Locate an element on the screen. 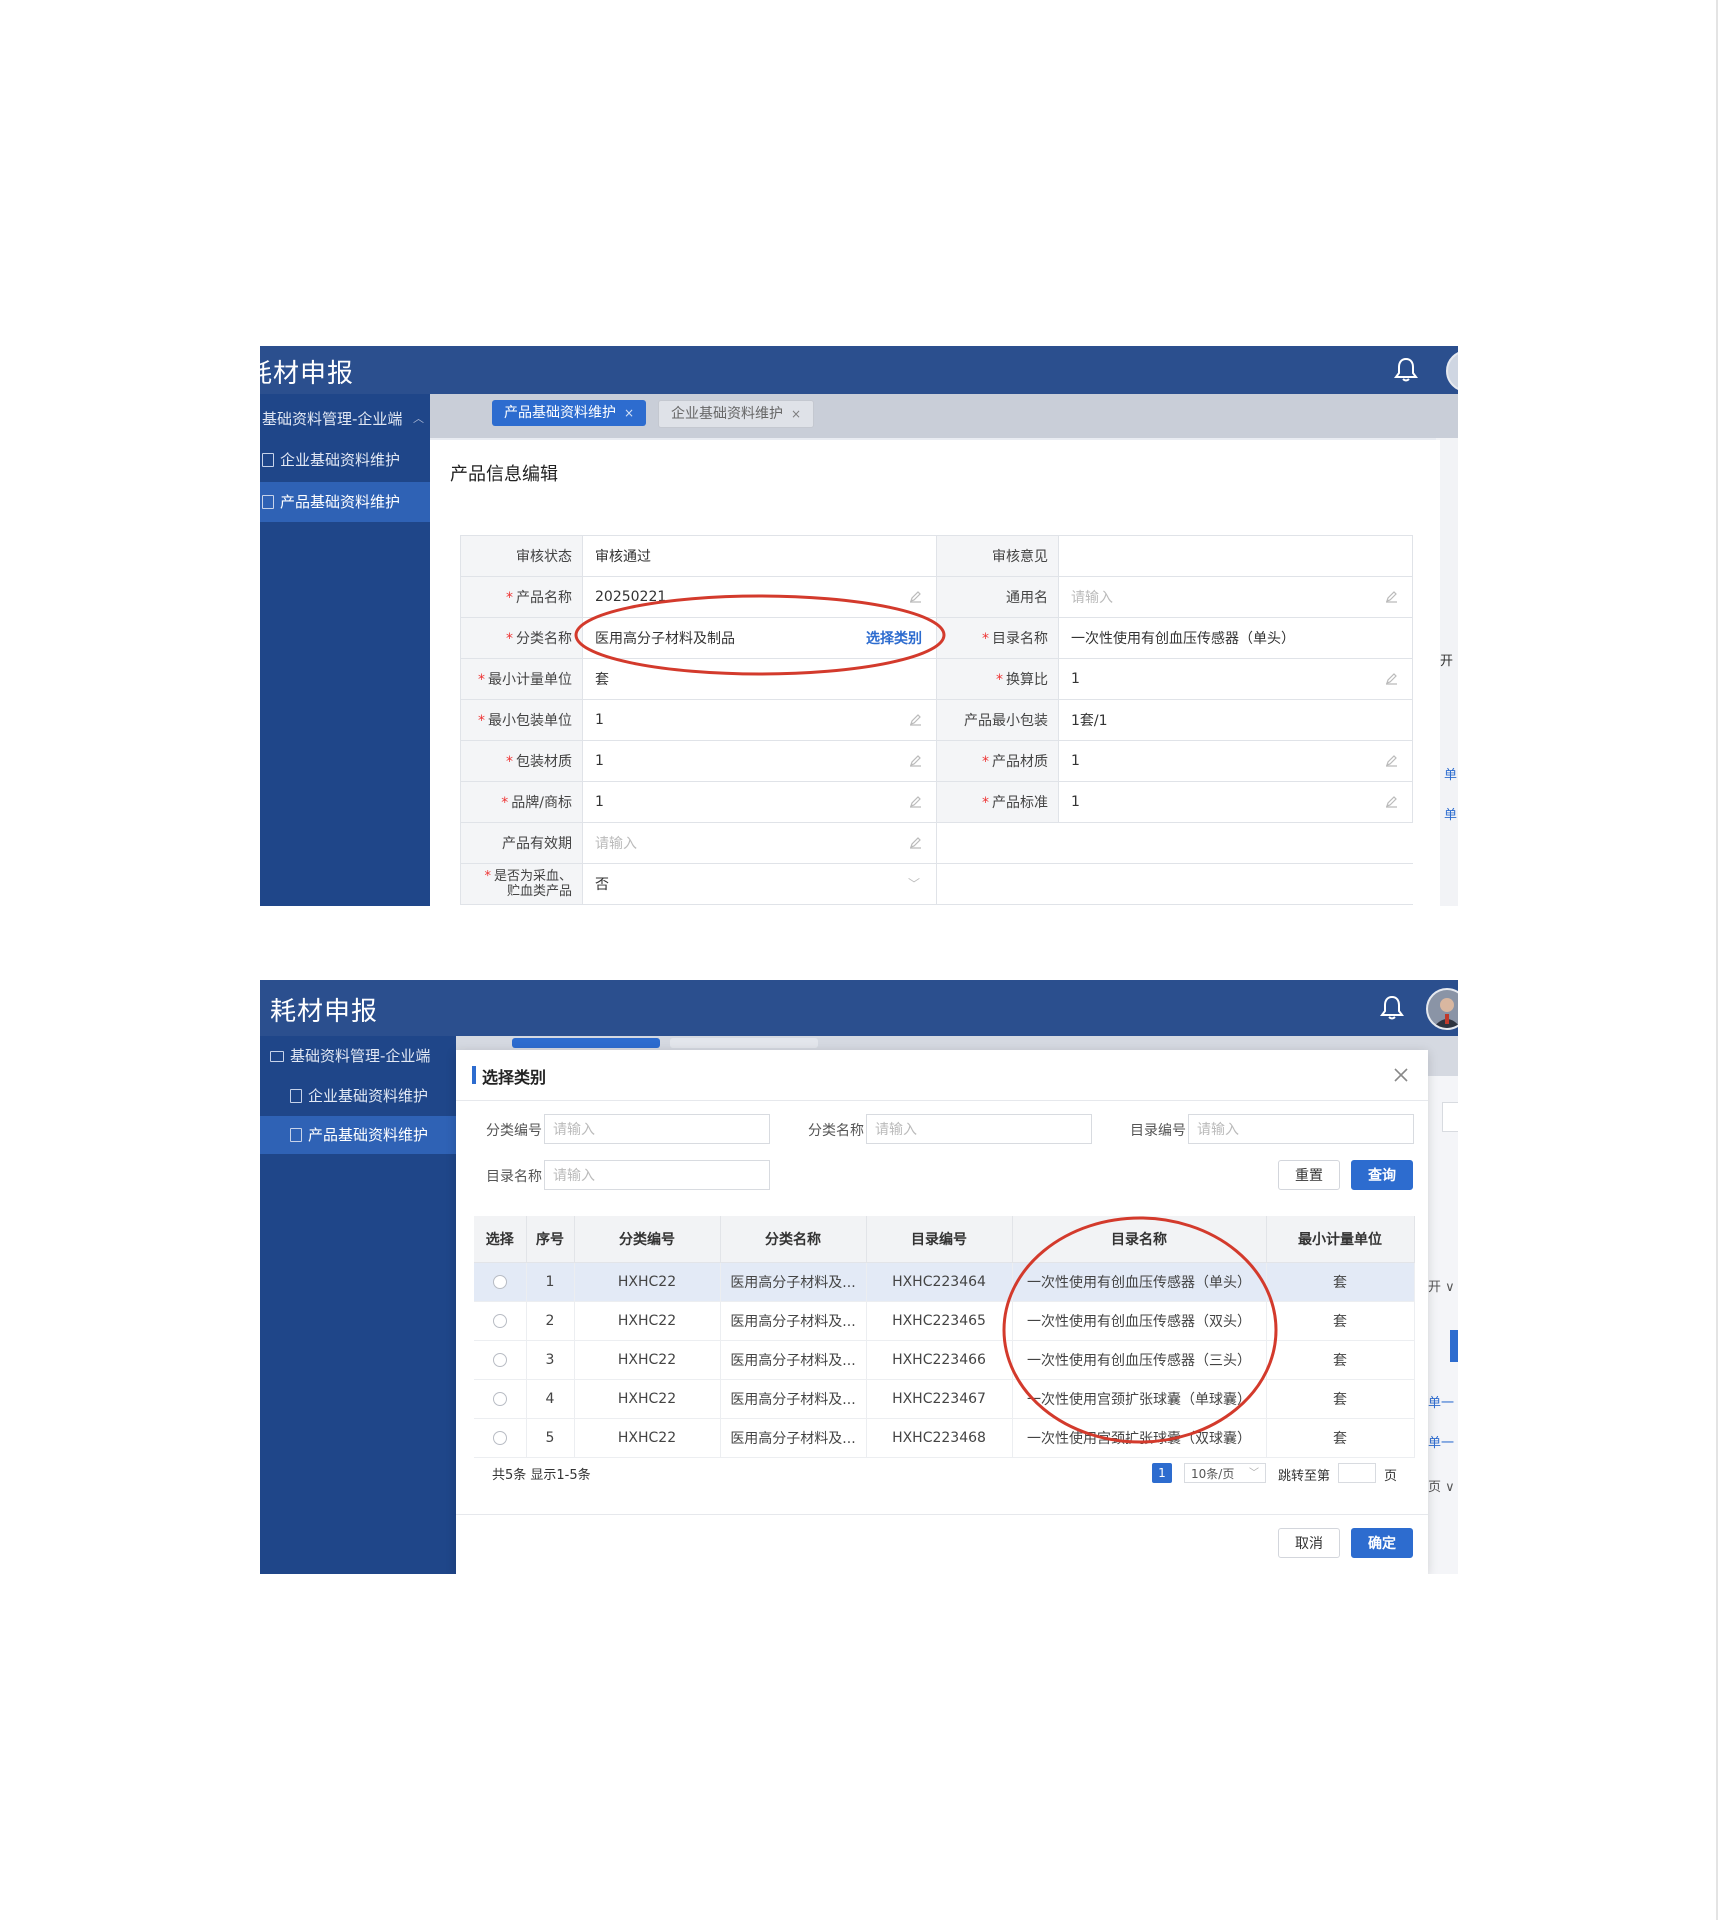  background-input is located at coordinates (1450, 1117).